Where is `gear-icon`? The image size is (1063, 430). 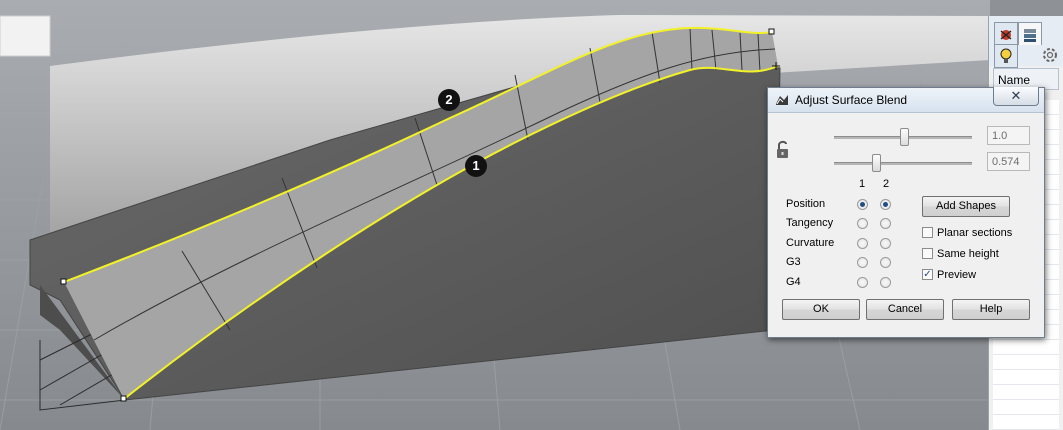
gear-icon is located at coordinates (1050, 55).